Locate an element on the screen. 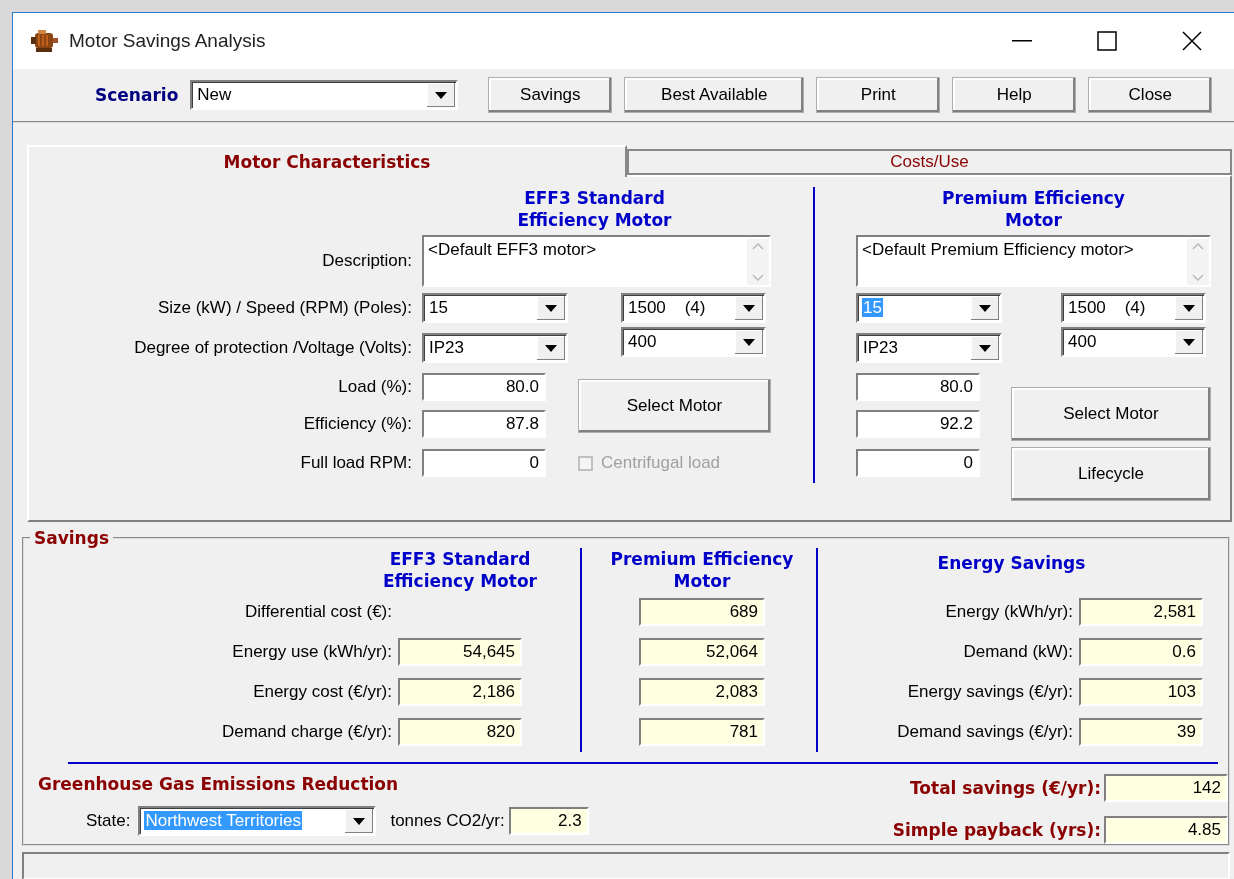 The height and width of the screenshot is (879, 1234). text-field: 92.2 is located at coordinates (918, 424).